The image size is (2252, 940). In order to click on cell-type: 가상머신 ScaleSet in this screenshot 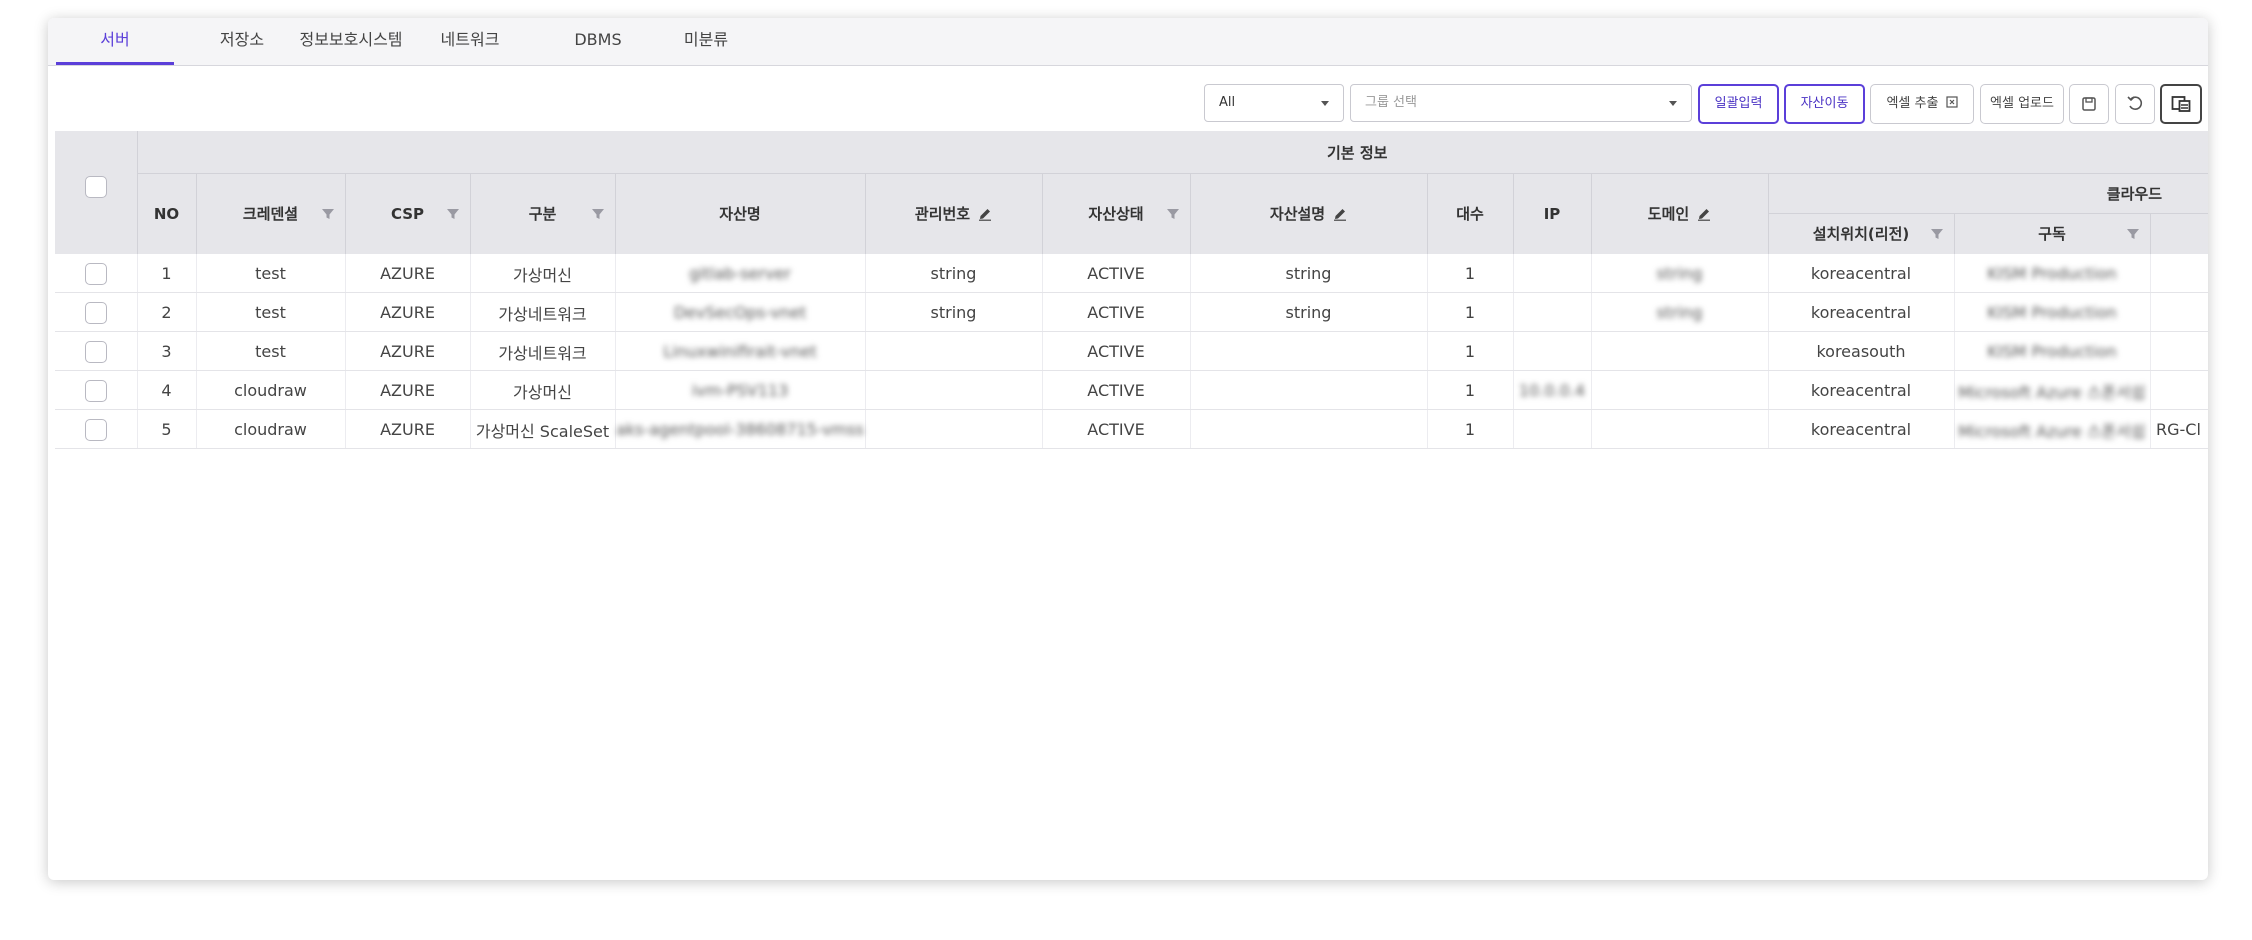, I will do `click(542, 431)`.